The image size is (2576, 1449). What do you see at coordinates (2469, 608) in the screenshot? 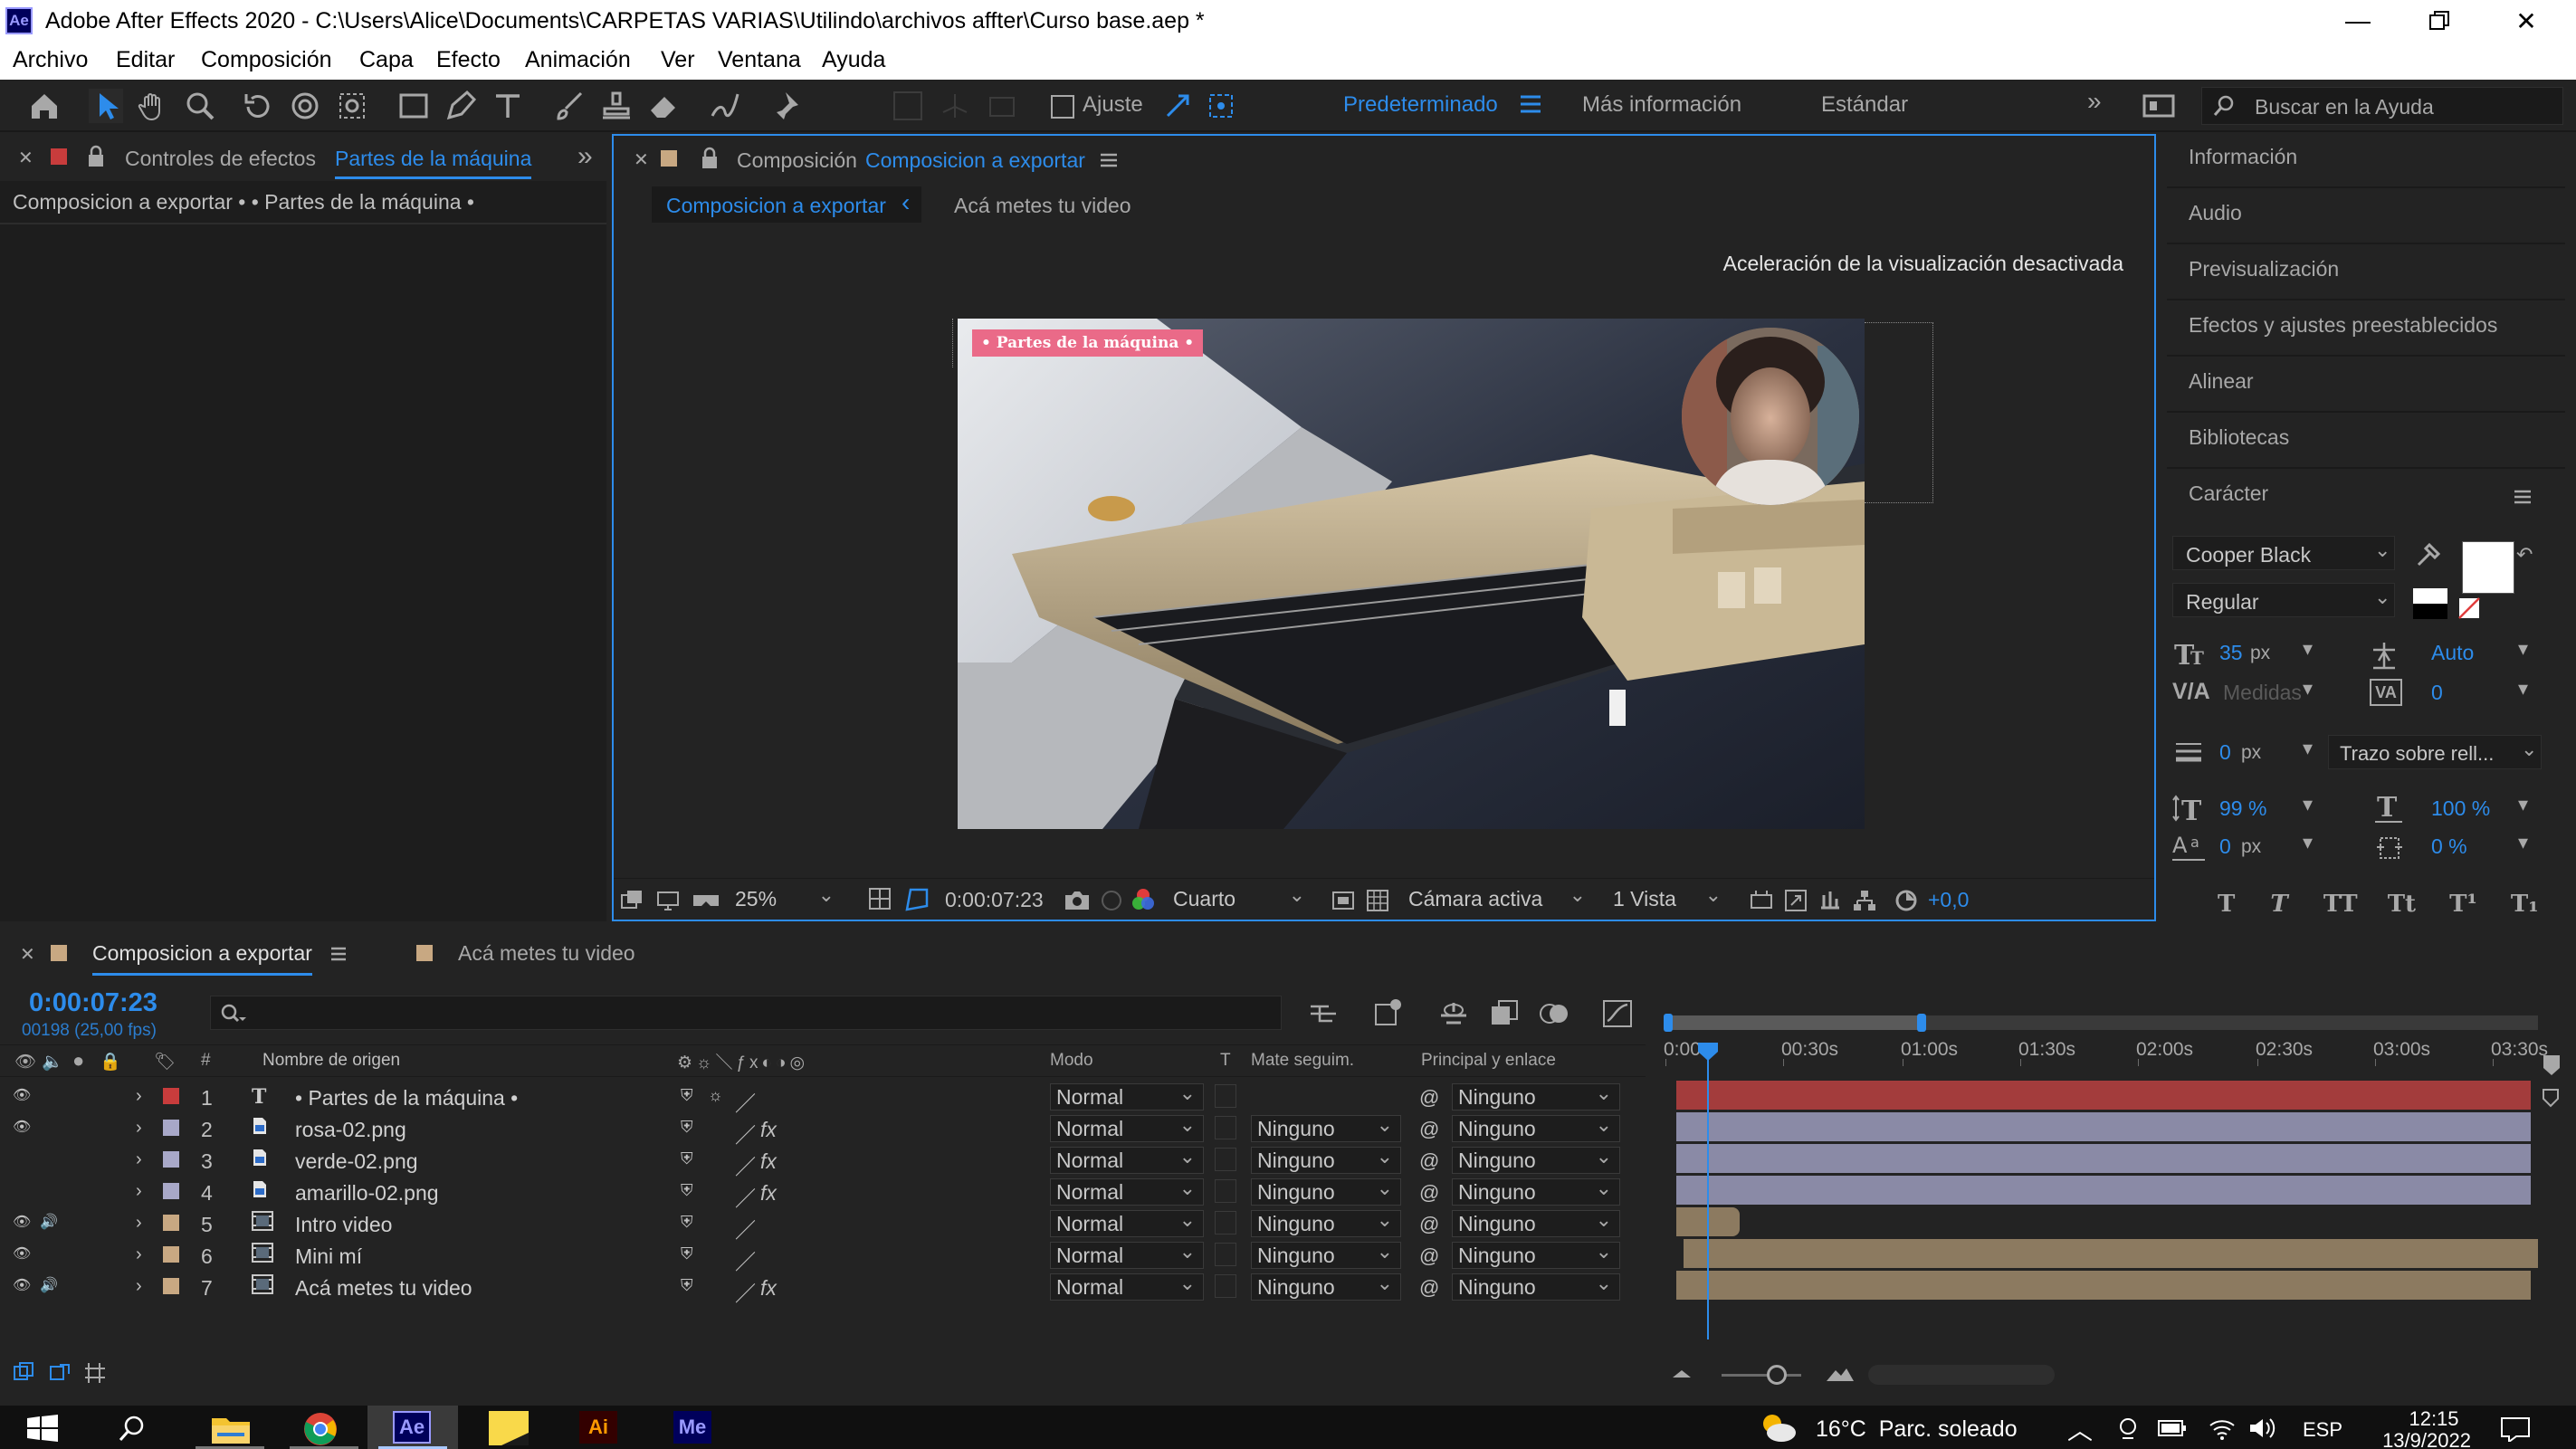
I see `no-color-icon` at bounding box center [2469, 608].